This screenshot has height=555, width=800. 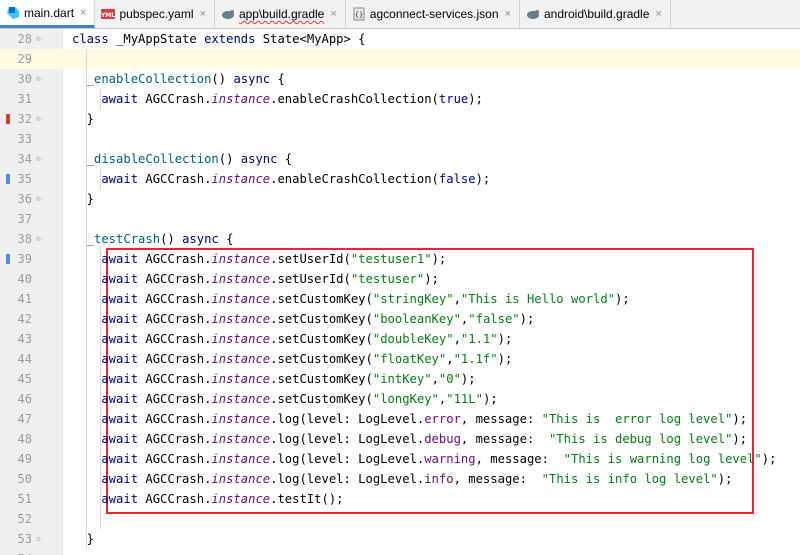 I want to click on code-line: 29, so click(x=400, y=59).